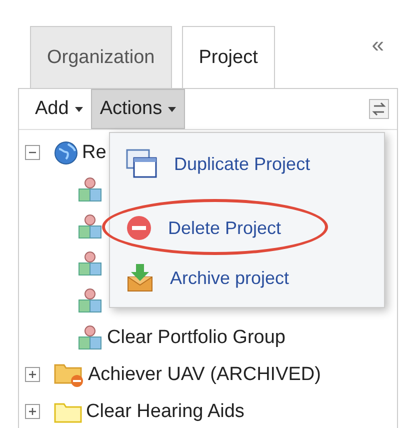  What do you see at coordinates (101, 57) in the screenshot?
I see `tab: Organization` at bounding box center [101, 57].